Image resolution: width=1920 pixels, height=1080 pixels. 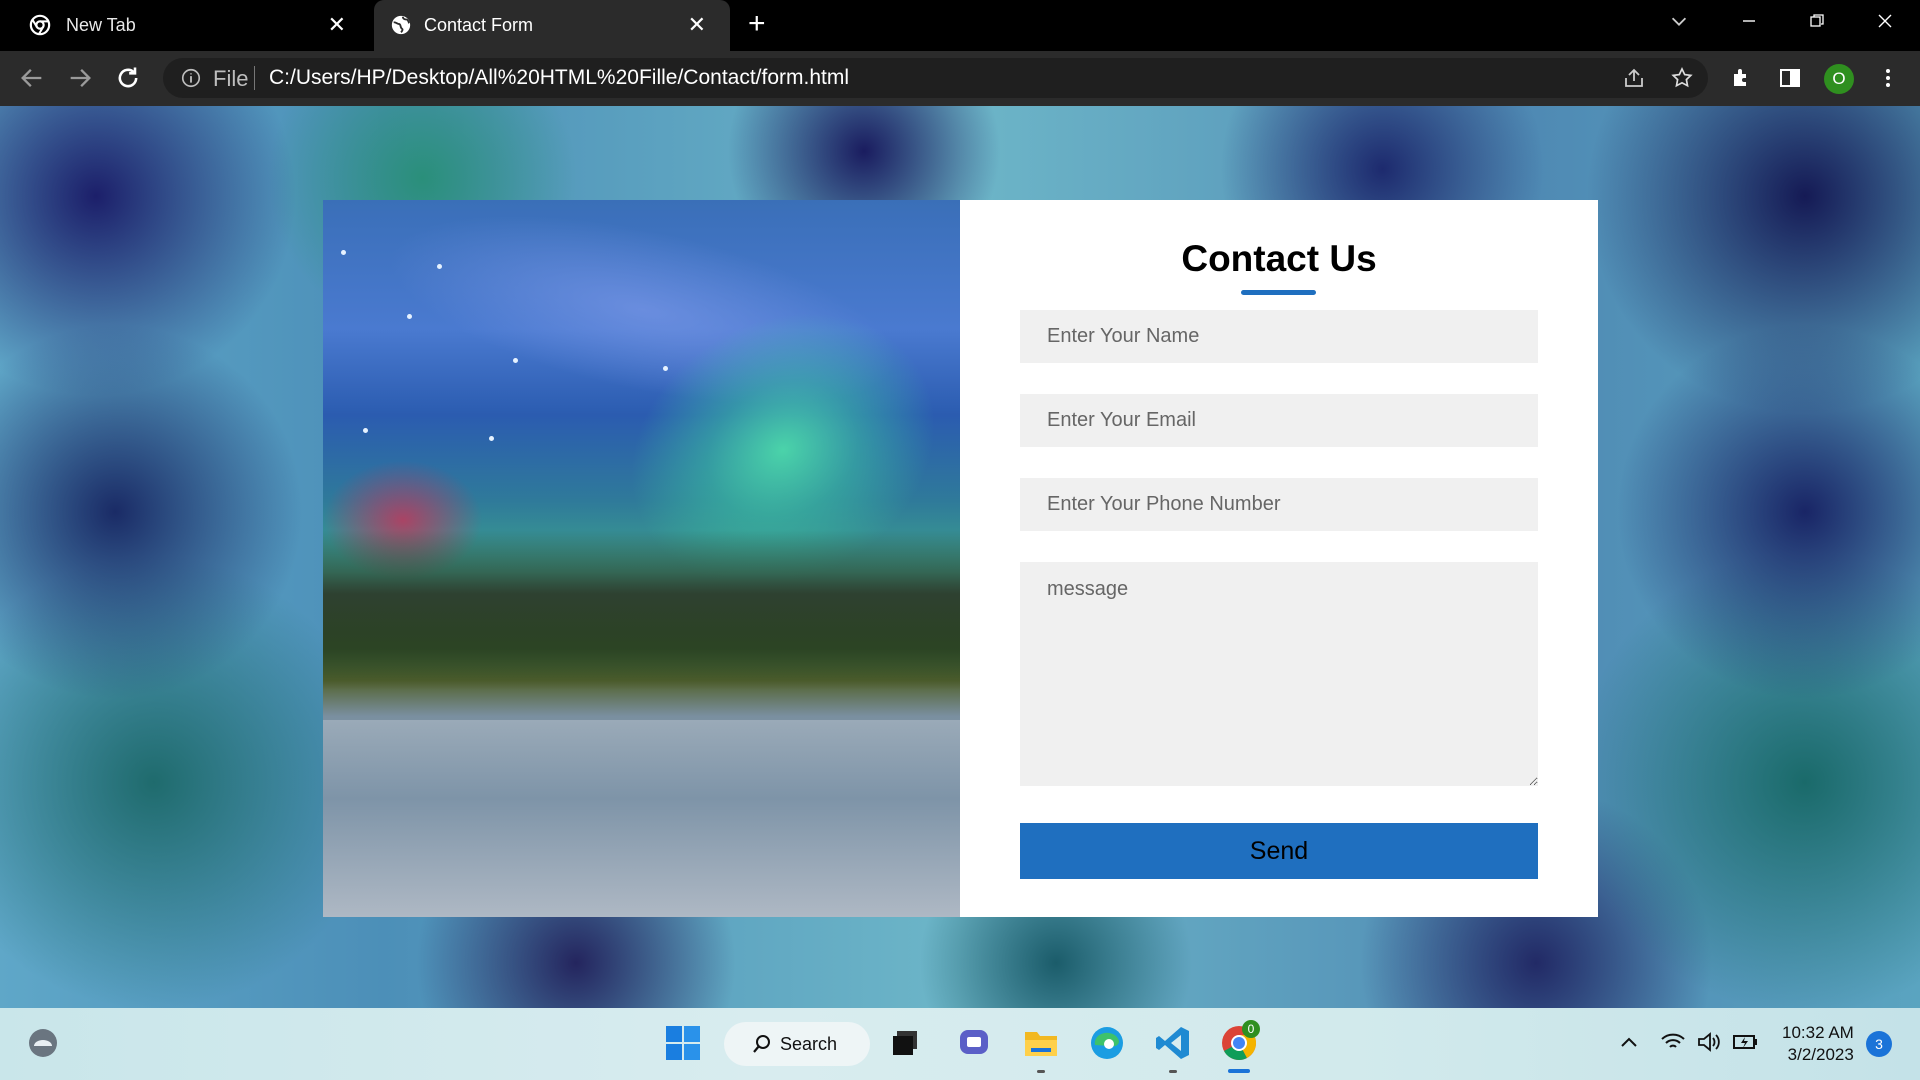 I want to click on scheme-label: File, so click(x=231, y=78).